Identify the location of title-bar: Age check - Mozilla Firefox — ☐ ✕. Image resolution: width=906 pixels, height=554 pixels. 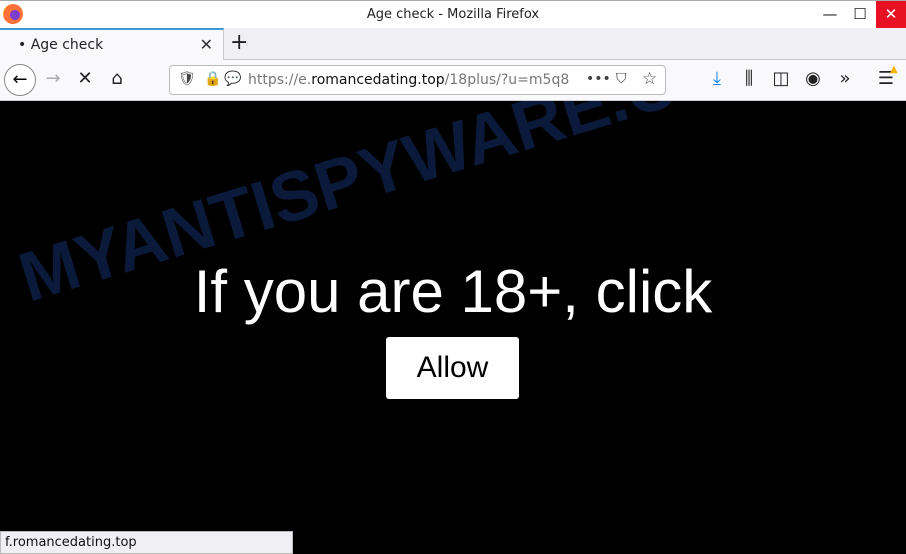
(453, 14).